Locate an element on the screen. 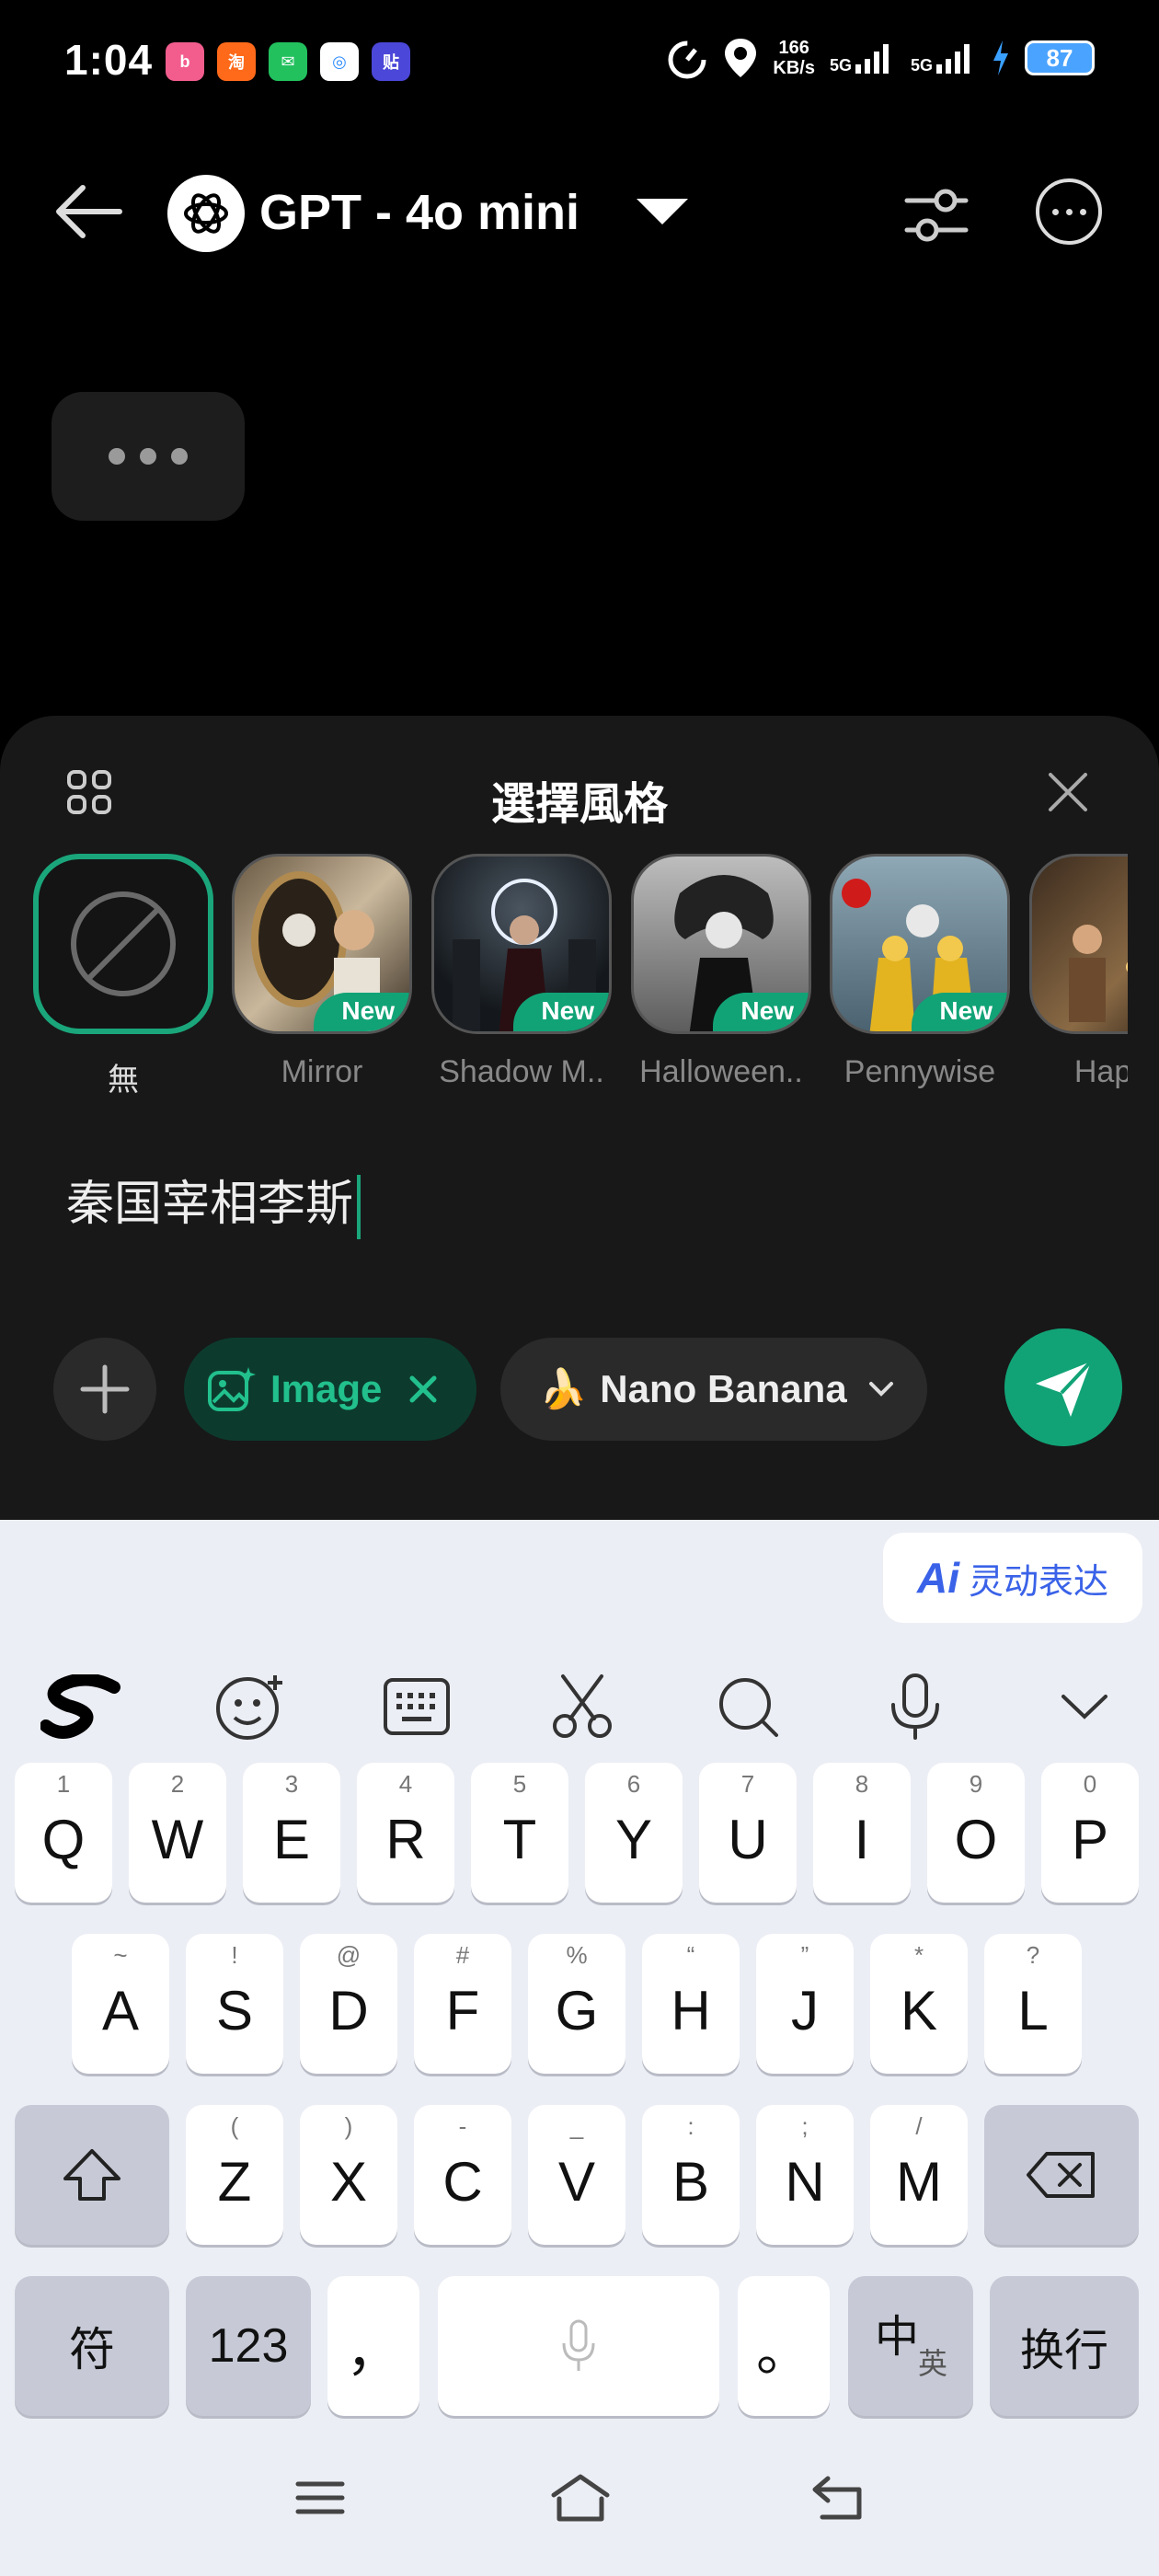 This screenshot has height=2576, width=1159. style-item-happy: Happy is located at coordinates (1078, 972).